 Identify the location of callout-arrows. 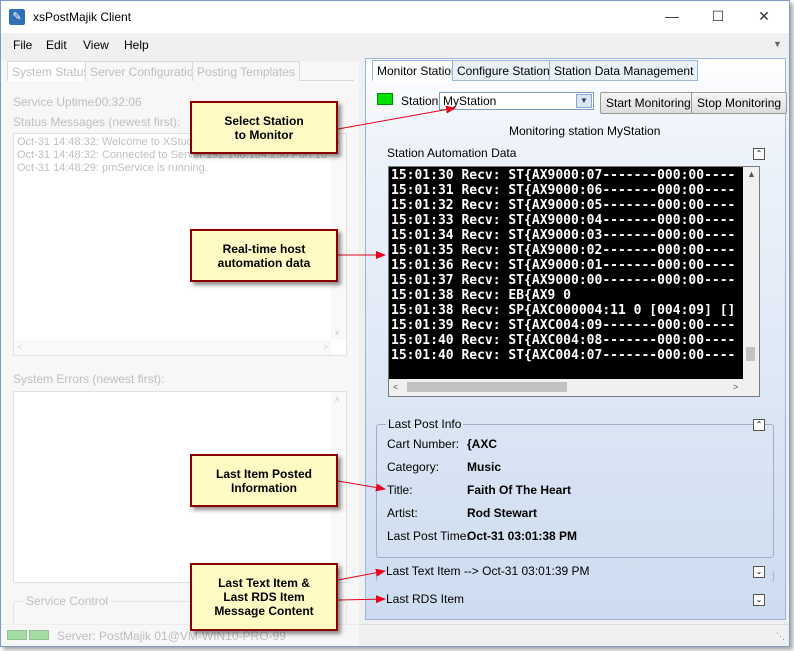
(396, 354).